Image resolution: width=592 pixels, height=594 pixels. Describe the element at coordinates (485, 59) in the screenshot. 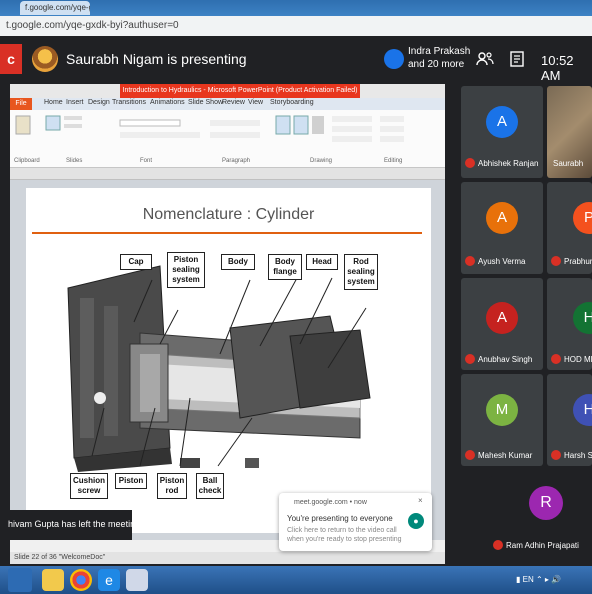

I see `people-icon` at that location.